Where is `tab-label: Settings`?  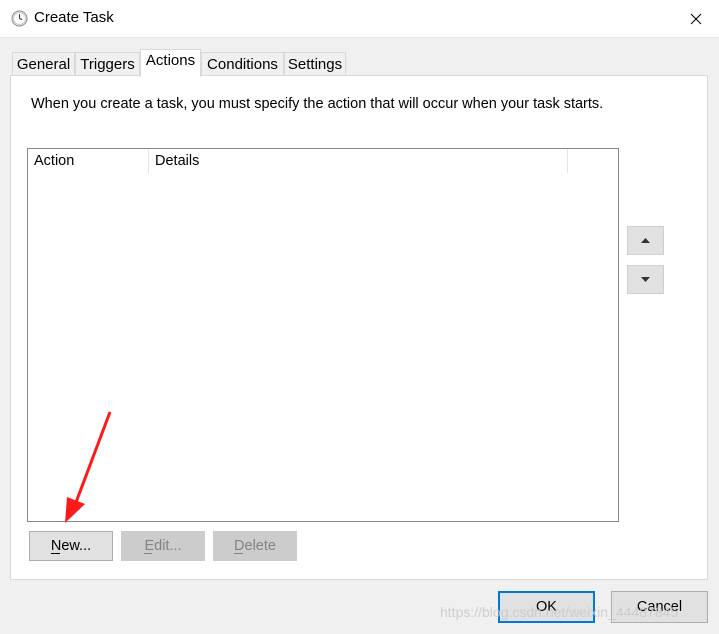 tab-label: Settings is located at coordinates (315, 64).